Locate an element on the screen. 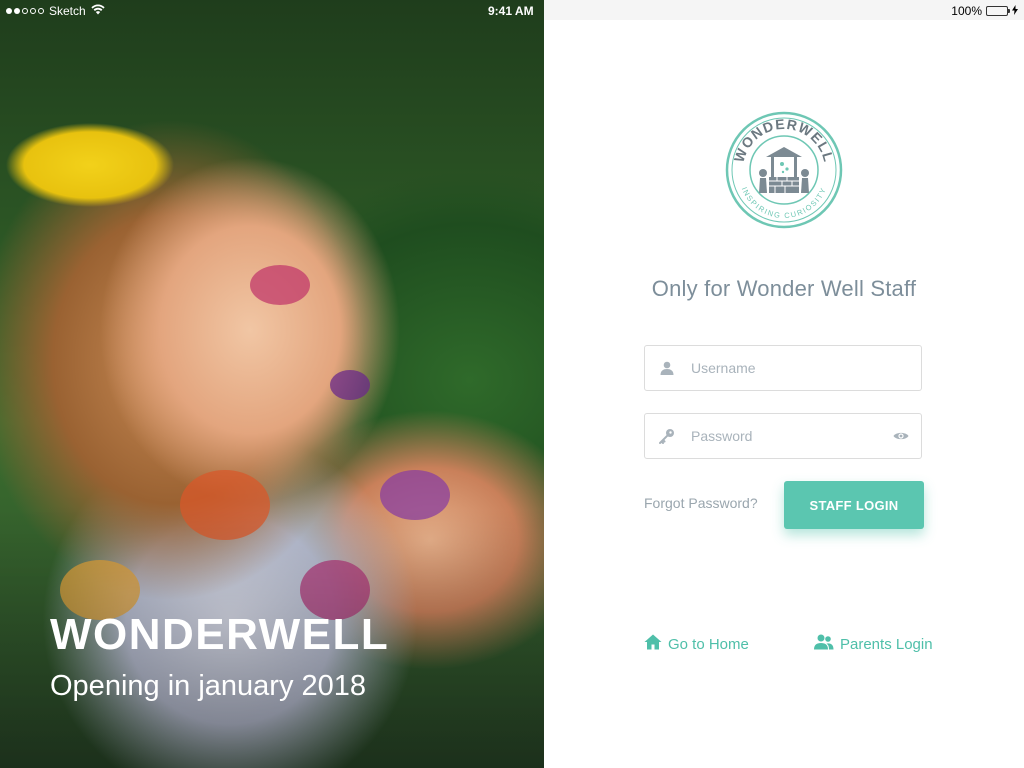  go-to-home-label: Go to Home is located at coordinates (708, 644).